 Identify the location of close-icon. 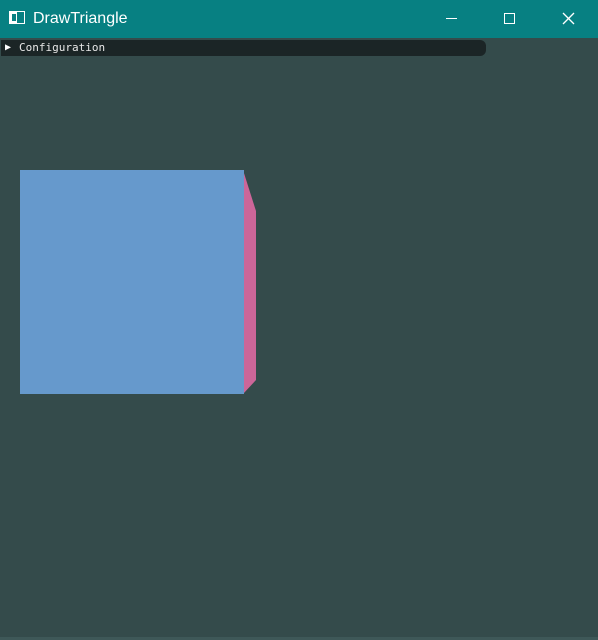
(568, 18).